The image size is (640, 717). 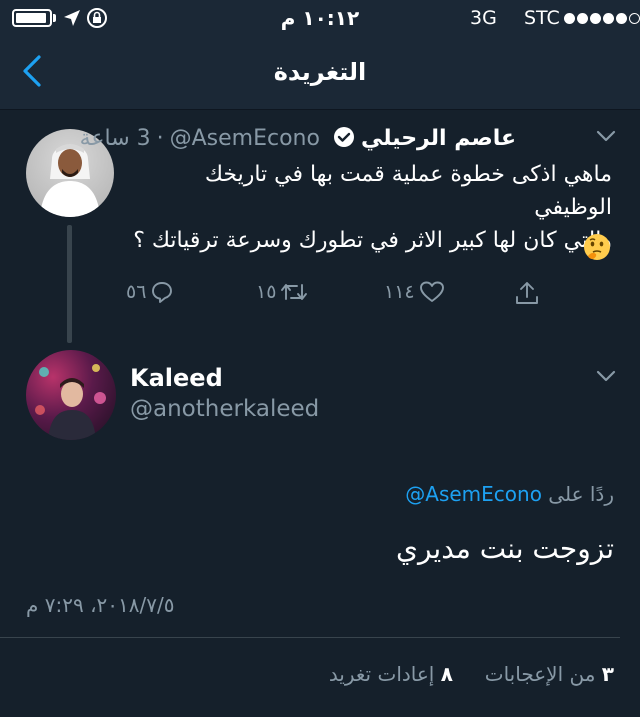 I want to click on share-icon, so click(x=527, y=293).